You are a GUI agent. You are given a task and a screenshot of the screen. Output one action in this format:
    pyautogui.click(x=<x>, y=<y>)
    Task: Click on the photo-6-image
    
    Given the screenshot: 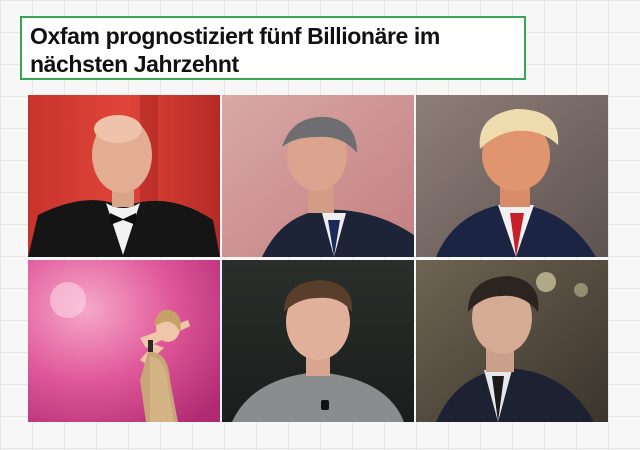 What is the action you would take?
    pyautogui.click(x=512, y=341)
    